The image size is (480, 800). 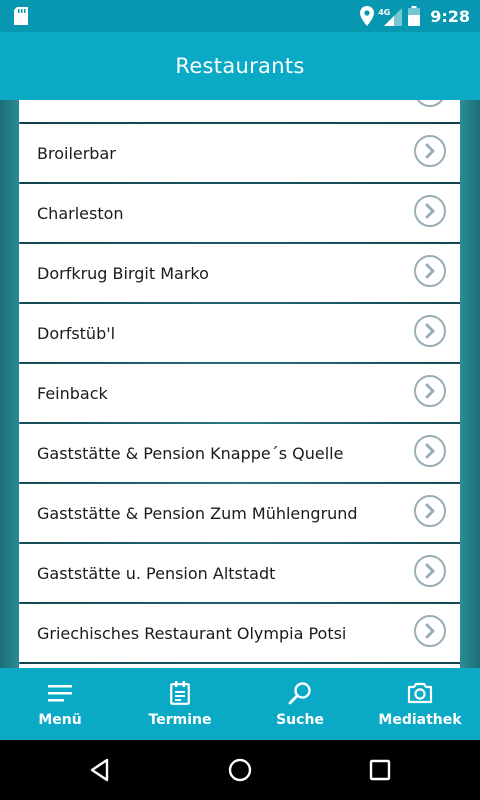 What do you see at coordinates (60, 693) in the screenshot?
I see `menu-icon` at bounding box center [60, 693].